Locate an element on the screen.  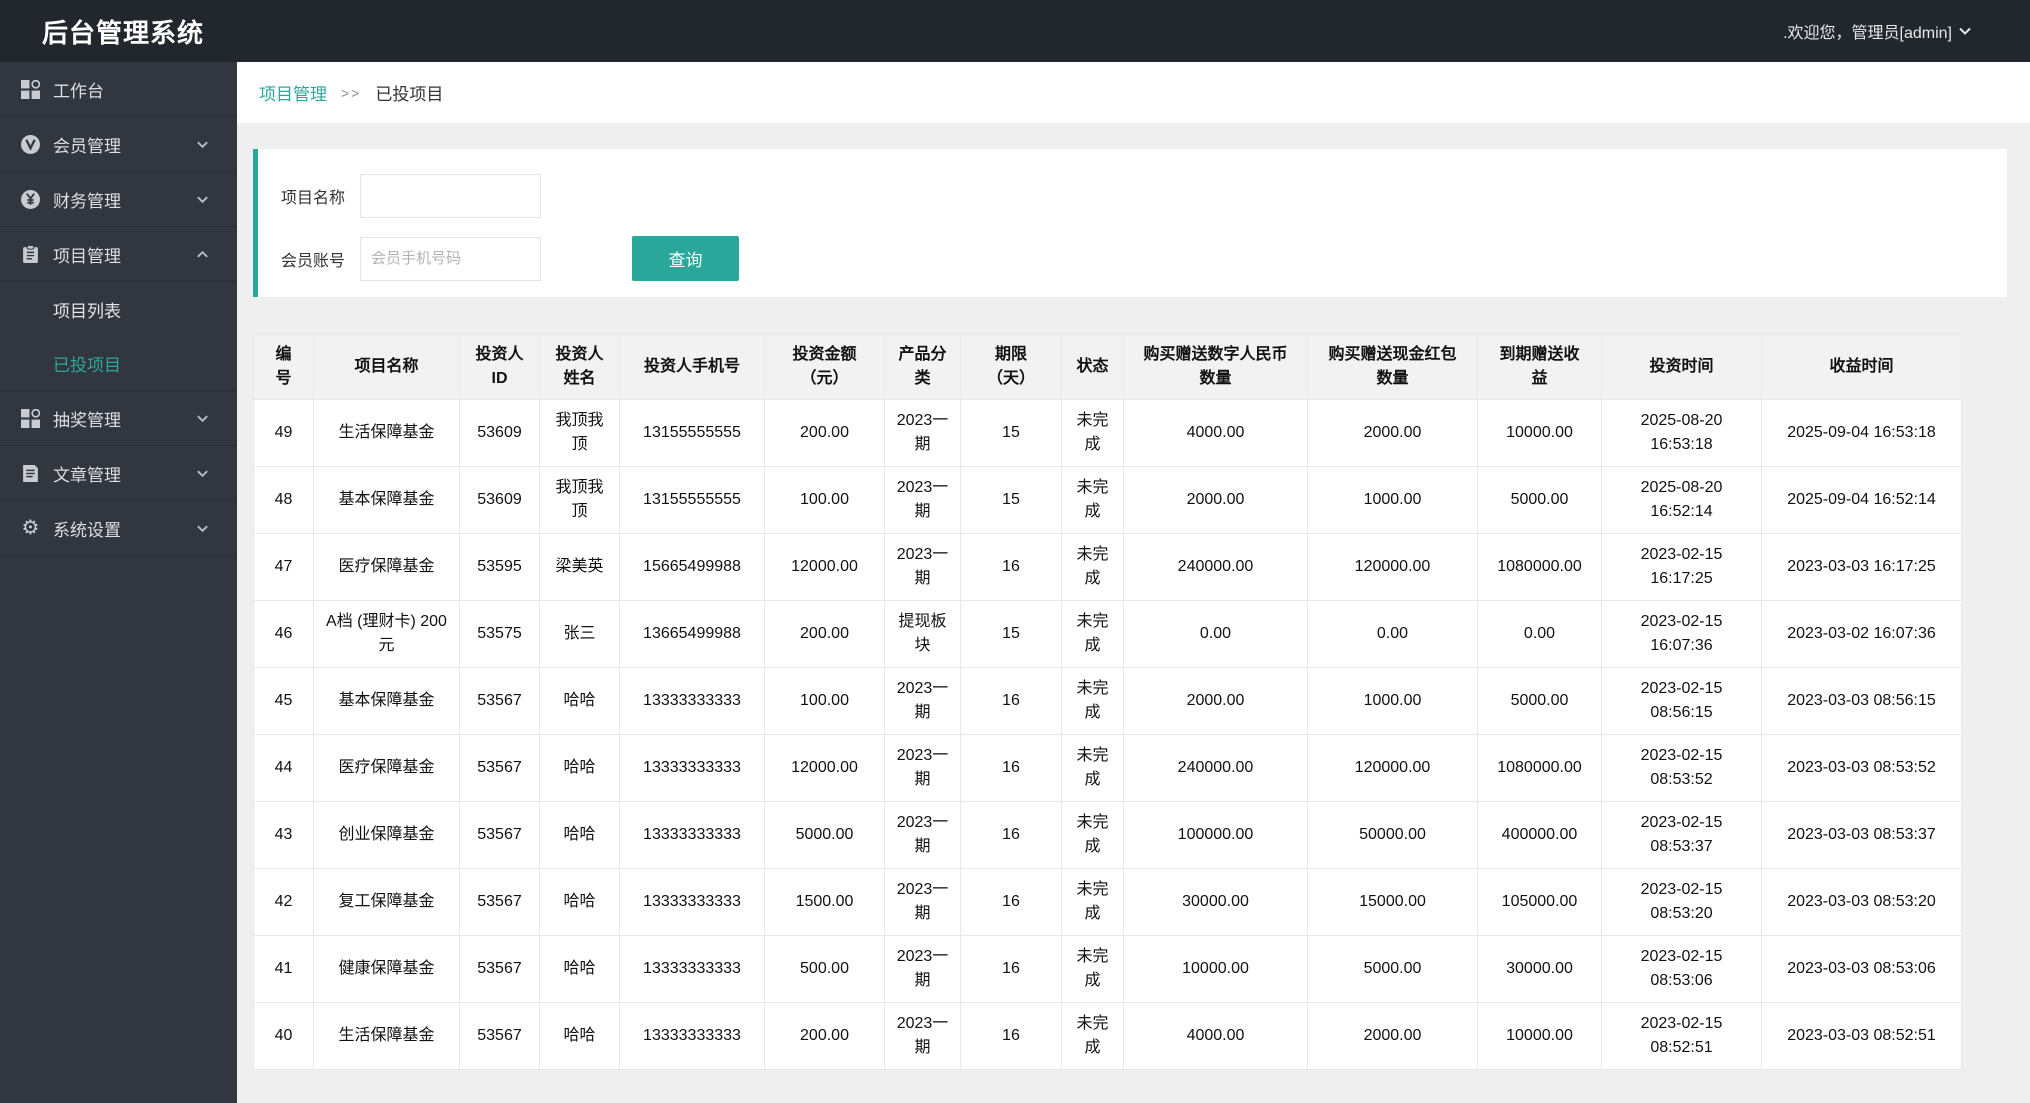
table-cell: 40 is located at coordinates (283, 1036).